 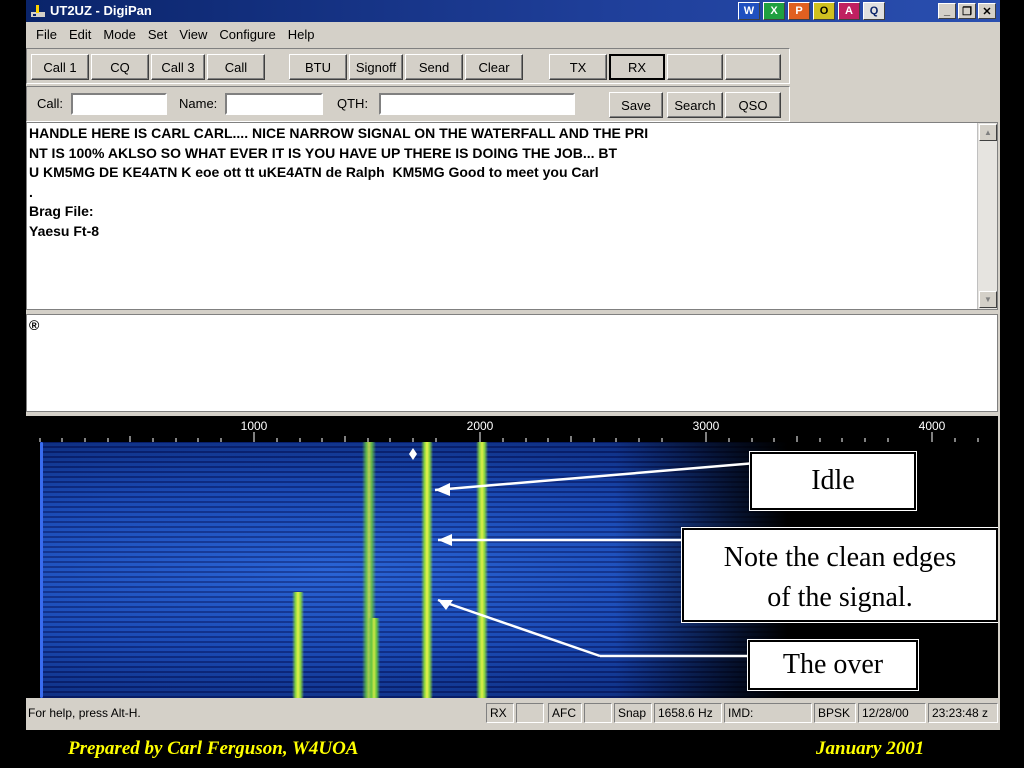 I want to click on call1-button: Call 1, so click(x=60, y=67).